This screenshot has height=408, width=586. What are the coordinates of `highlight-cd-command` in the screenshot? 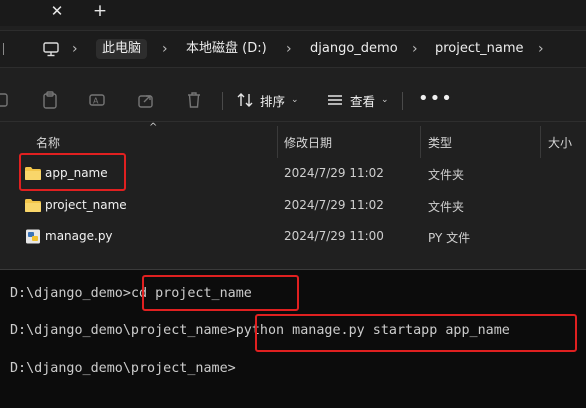 It's located at (220, 293).